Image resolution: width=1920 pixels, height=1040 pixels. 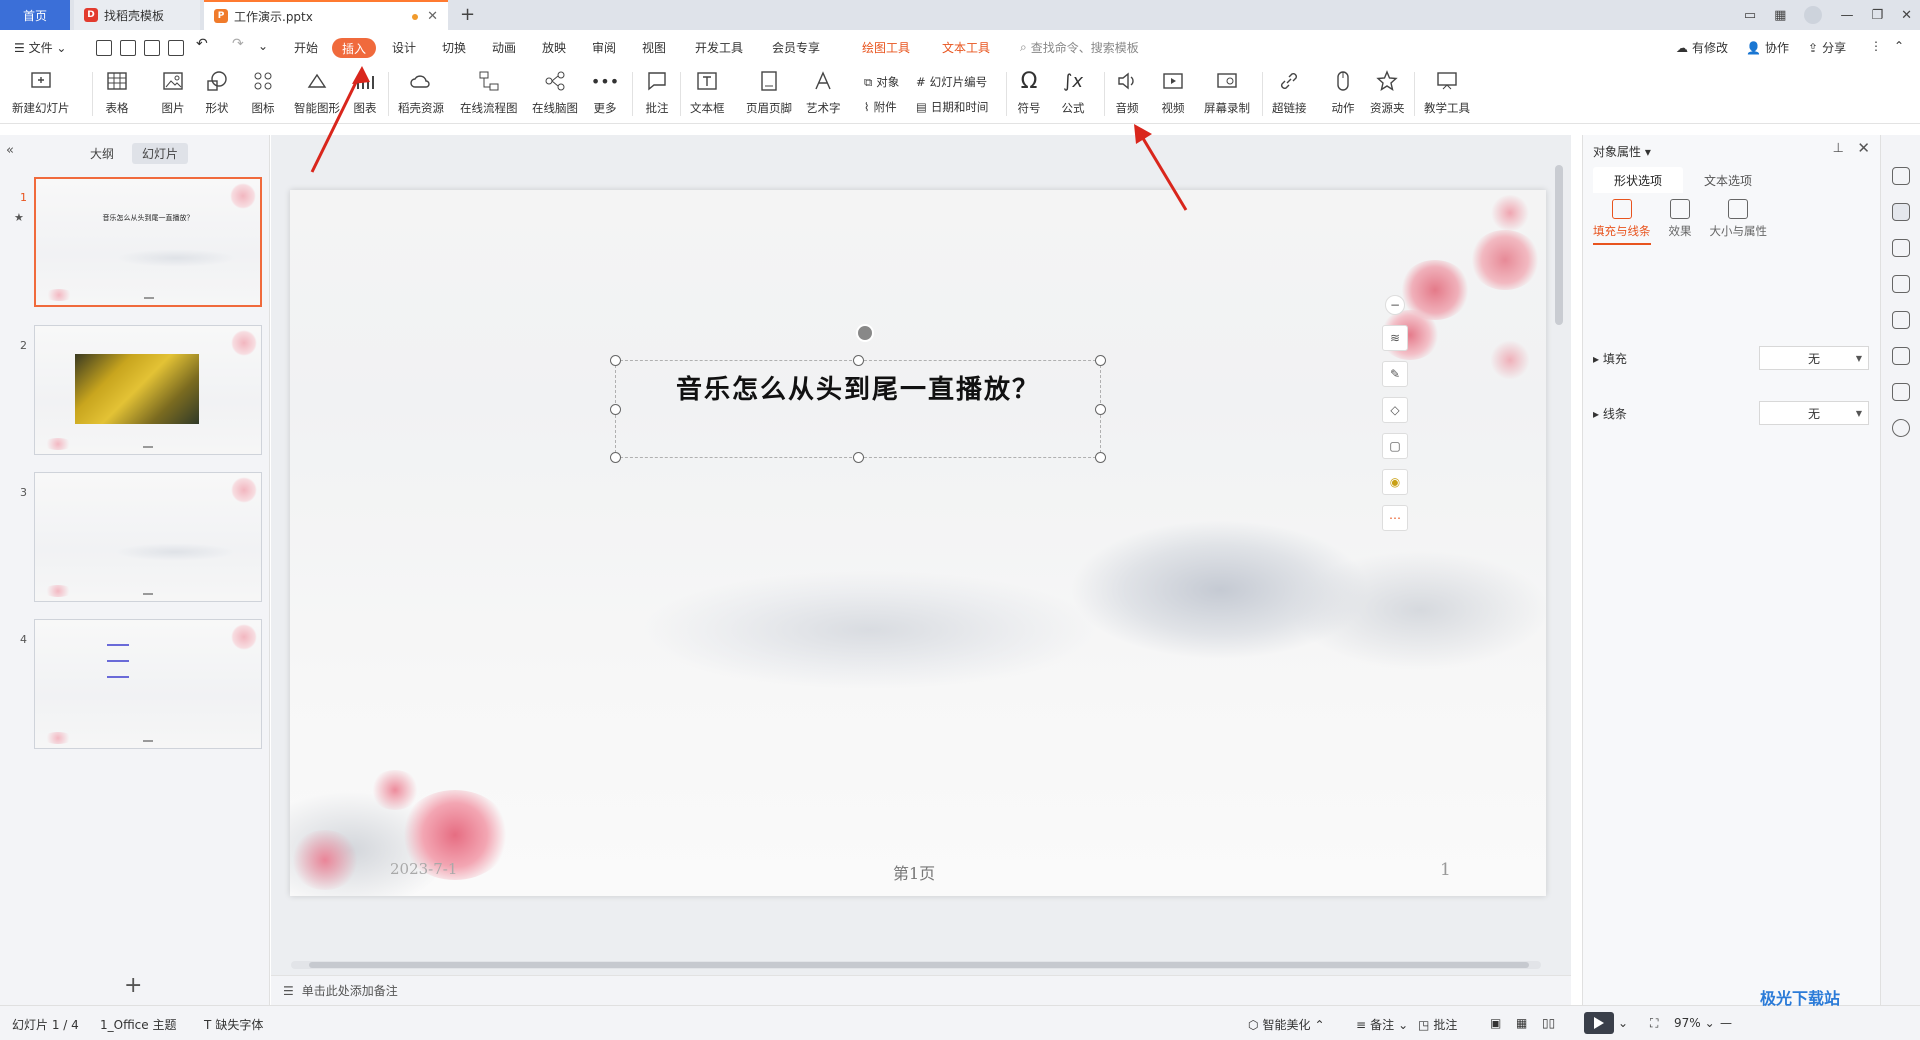 I want to click on avatar, so click(x=1813, y=15).